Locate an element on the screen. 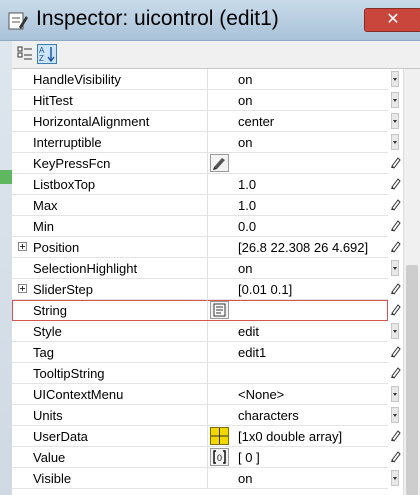 The height and width of the screenshot is (495, 420). property-name: HorizontalAlignment is located at coordinates (91, 121).